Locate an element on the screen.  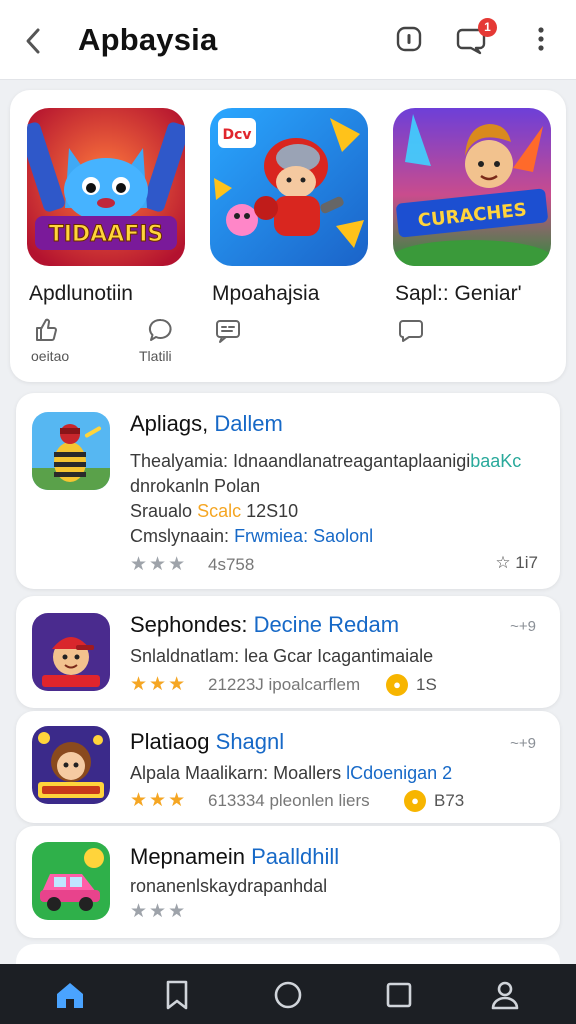
detail-label: Sraualo is located at coordinates (161, 511).